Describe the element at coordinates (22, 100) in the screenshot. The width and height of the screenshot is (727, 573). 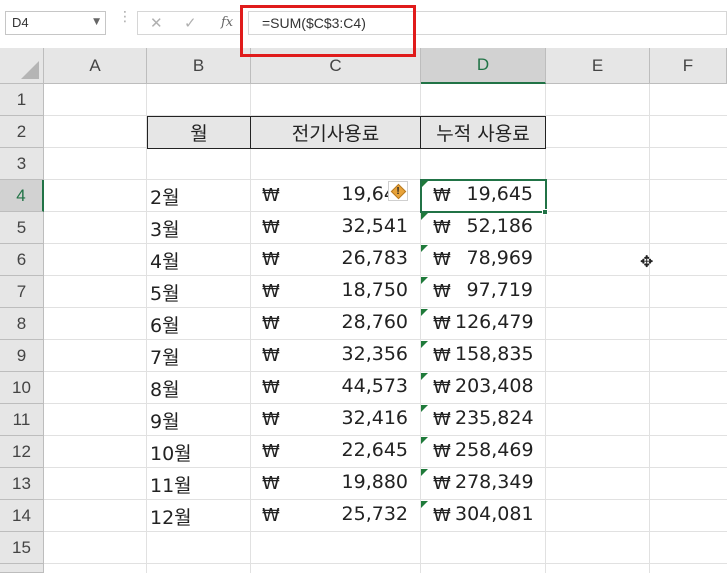
I see `row-header-1: 1` at that location.